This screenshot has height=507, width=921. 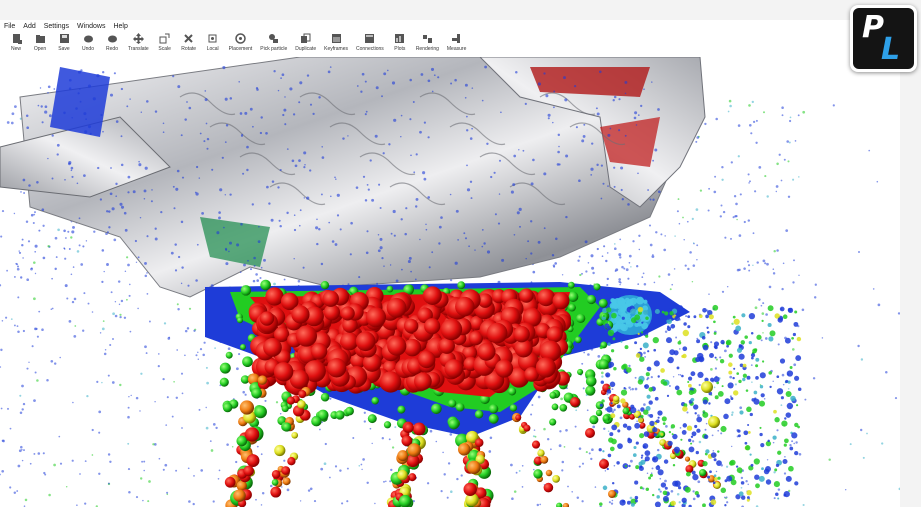 I want to click on toolbar-rotate-button: Rotate, so click(x=189, y=42).